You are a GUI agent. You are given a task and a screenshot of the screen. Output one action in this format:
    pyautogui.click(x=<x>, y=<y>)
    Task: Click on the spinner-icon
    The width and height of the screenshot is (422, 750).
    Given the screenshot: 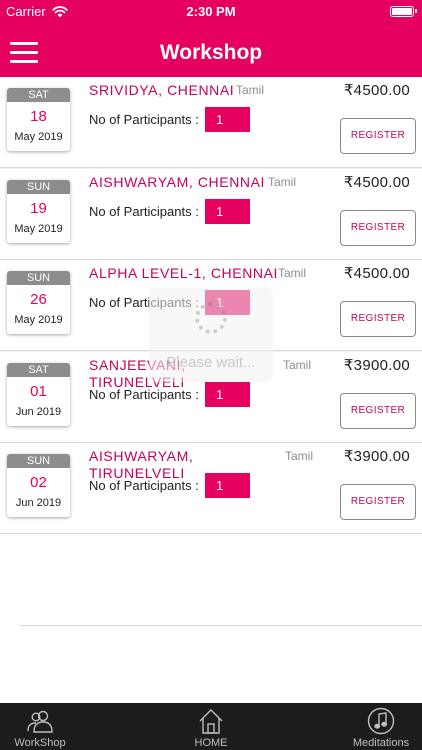 What is the action you would take?
    pyautogui.click(x=211, y=318)
    